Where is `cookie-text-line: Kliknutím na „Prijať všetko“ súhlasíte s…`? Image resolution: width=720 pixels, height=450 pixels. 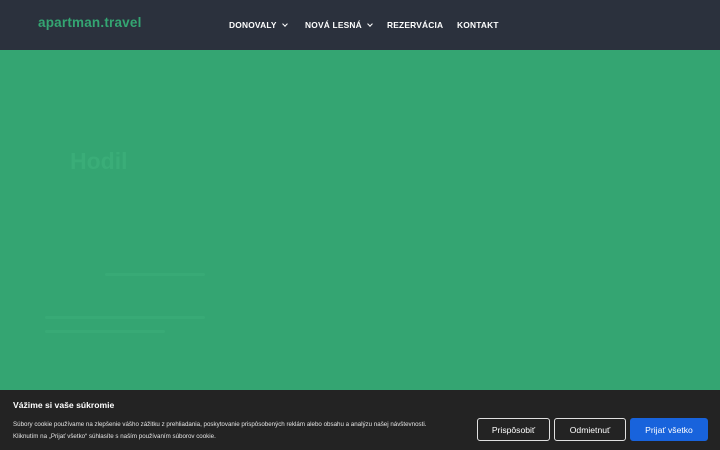
cookie-text-line: Kliknutím na „Prijať všetko“ súhlasíte s… is located at coordinates (114, 436).